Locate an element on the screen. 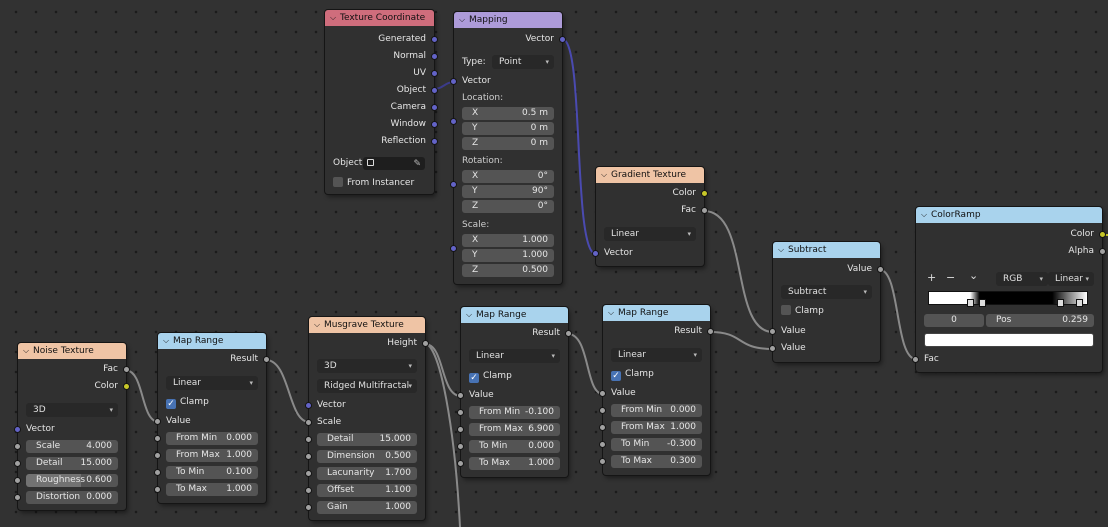  socket-location-in is located at coordinates (453, 121).